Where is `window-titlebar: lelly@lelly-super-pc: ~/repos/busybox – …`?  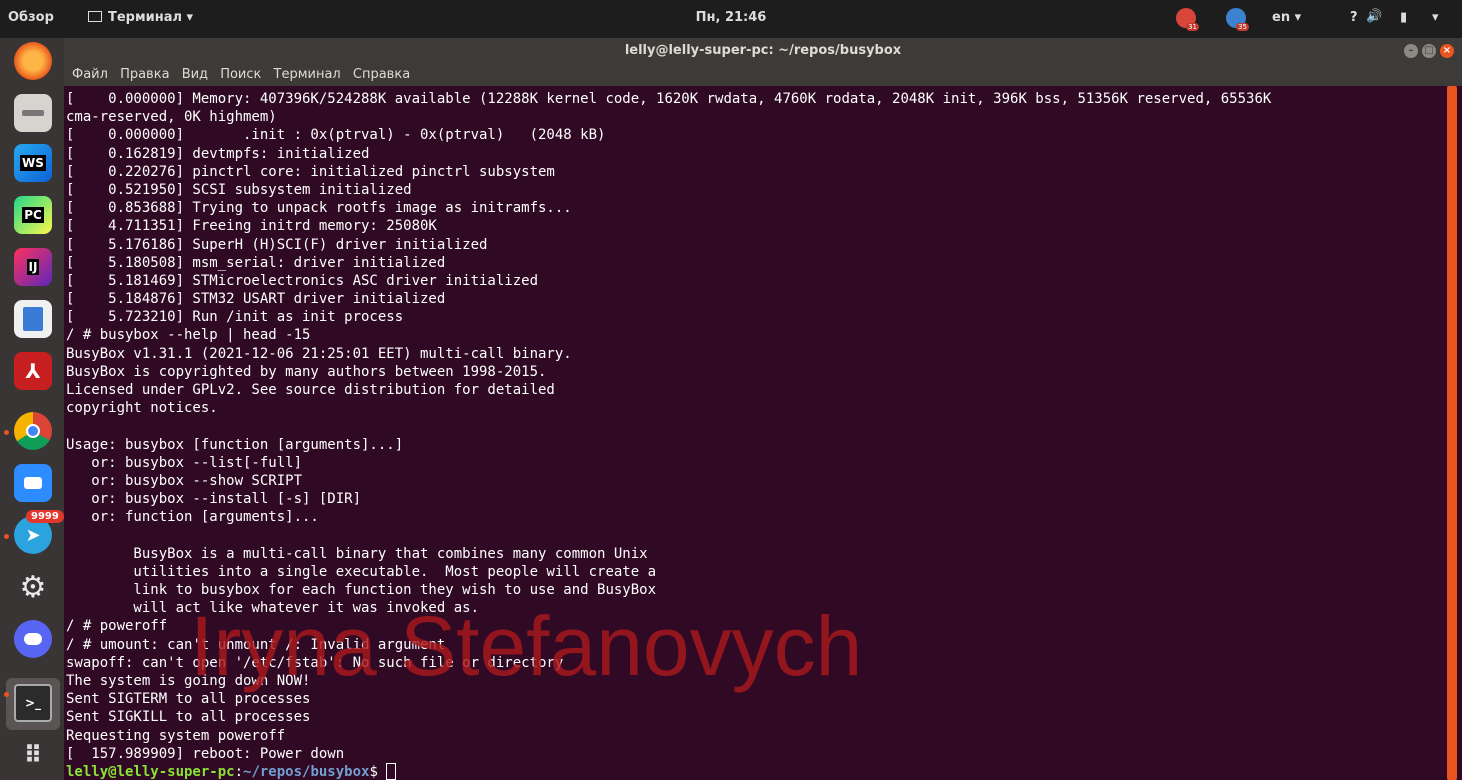
window-titlebar: lelly@lelly-super-pc: ~/repos/busybox – … is located at coordinates (763, 51).